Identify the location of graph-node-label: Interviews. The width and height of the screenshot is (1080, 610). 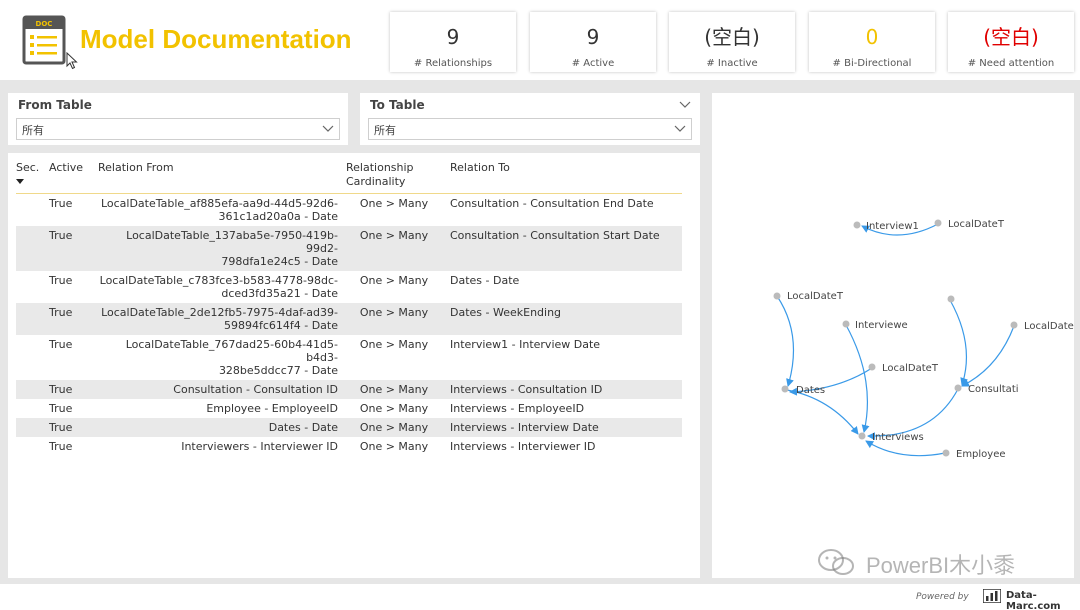
(898, 437).